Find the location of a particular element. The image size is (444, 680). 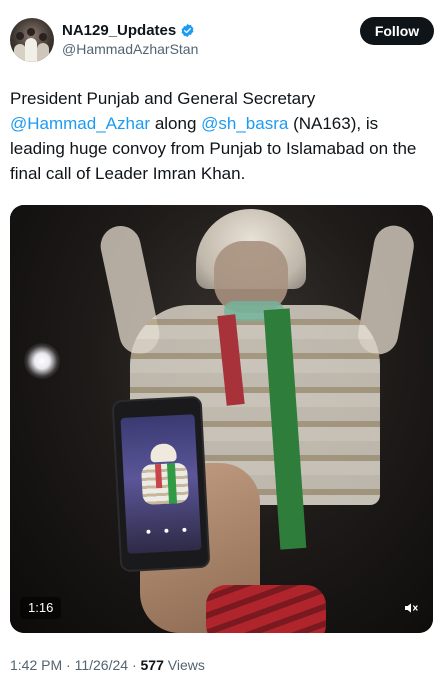

phone-screen-controls is located at coordinates (166, 531).